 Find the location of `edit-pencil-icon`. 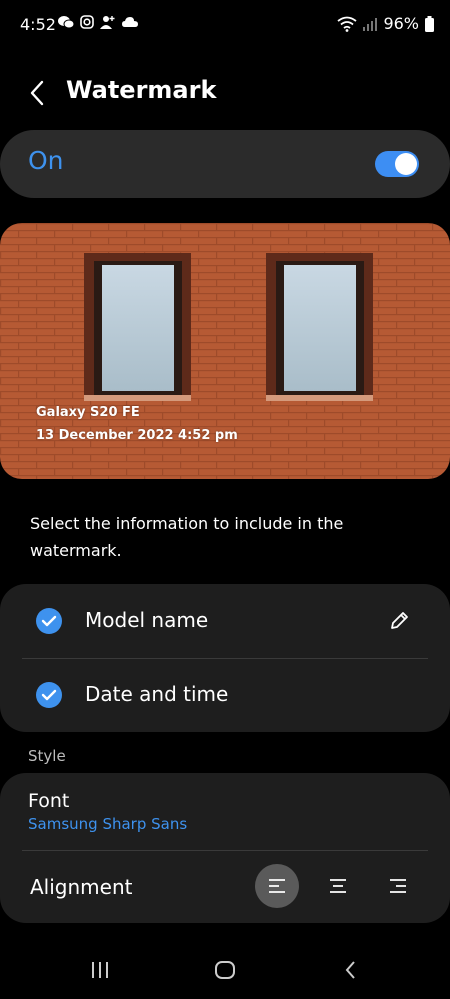

edit-pencil-icon is located at coordinates (399, 621).